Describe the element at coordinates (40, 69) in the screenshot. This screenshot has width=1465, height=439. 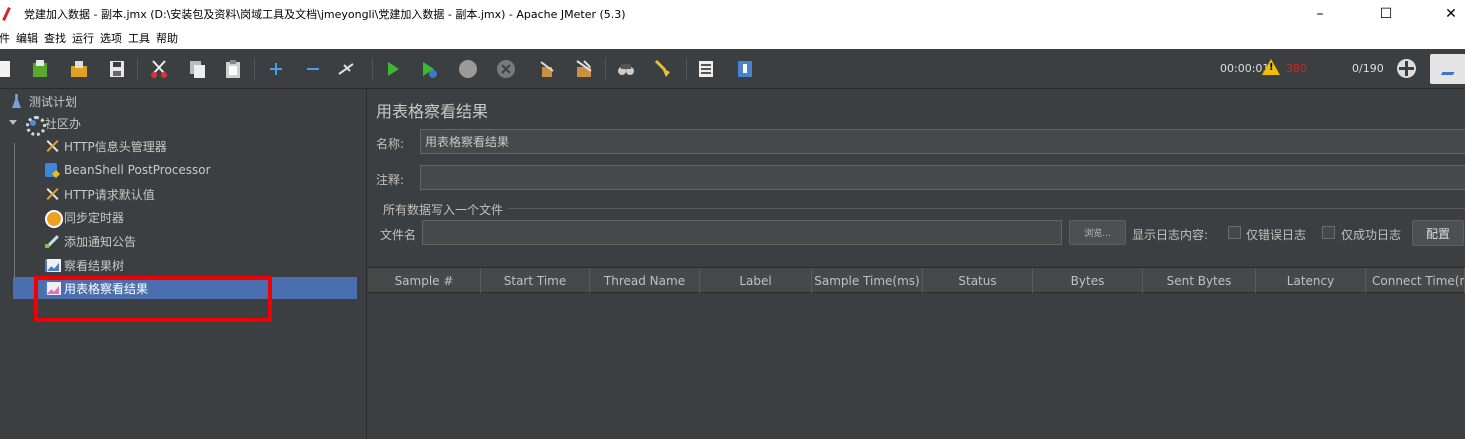
I see `templates-icon` at that location.